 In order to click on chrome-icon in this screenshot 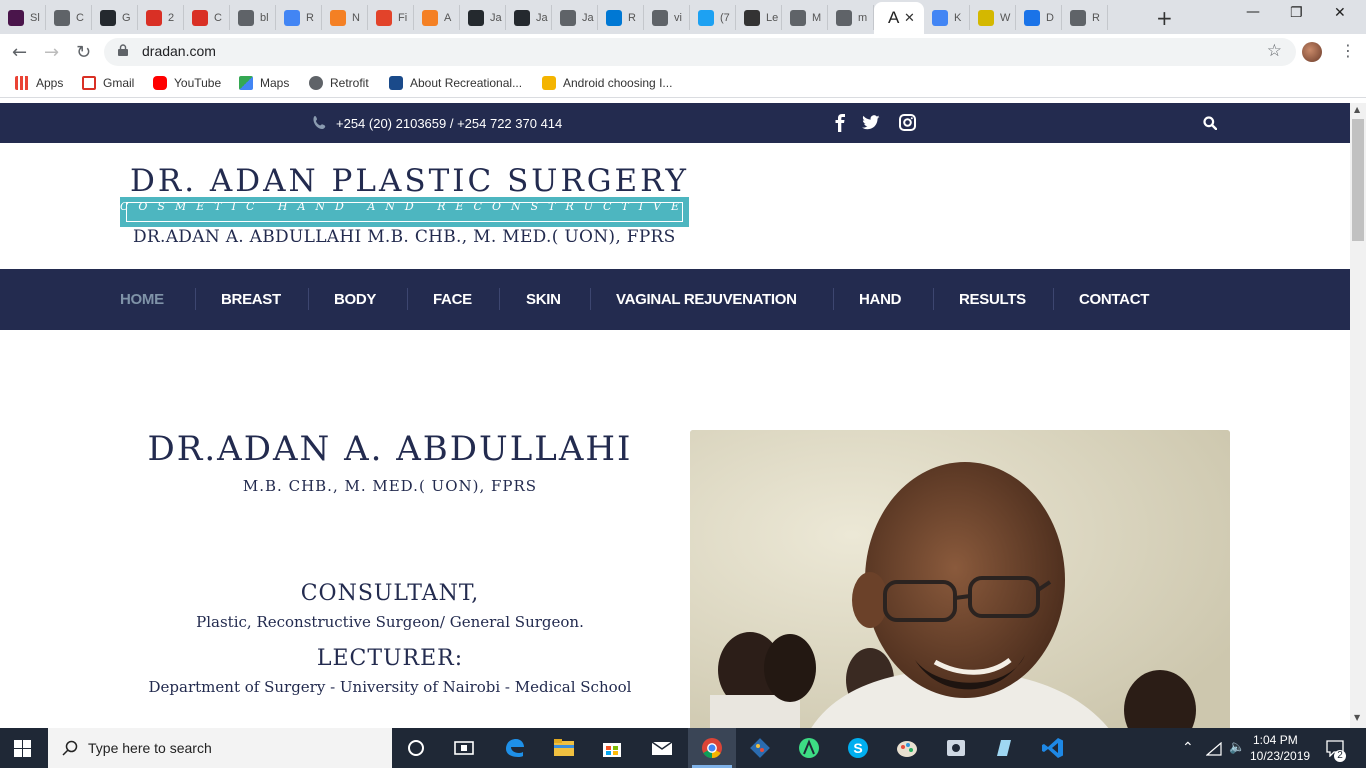, I will do `click(712, 748)`.